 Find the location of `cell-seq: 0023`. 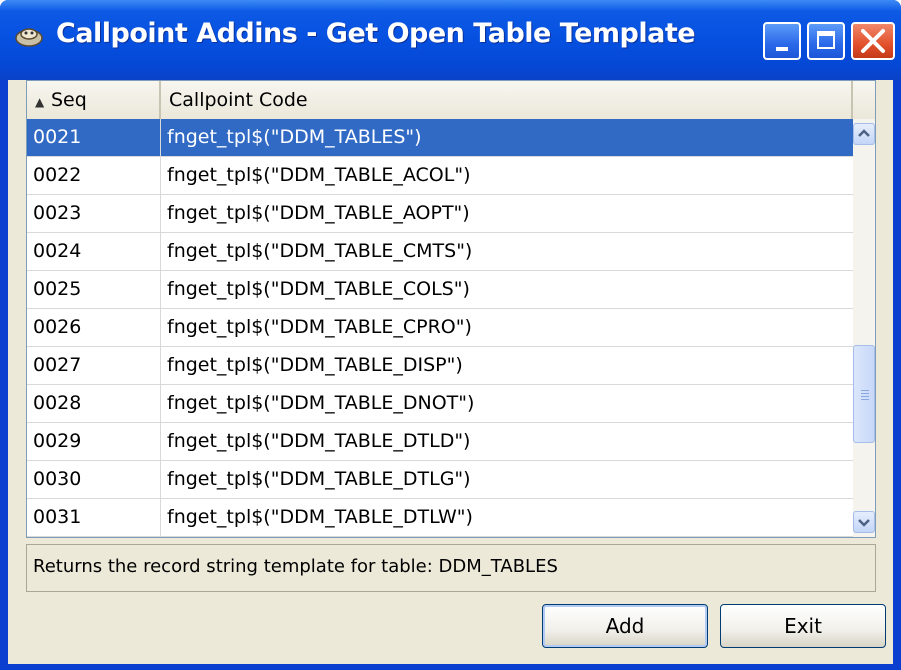

cell-seq: 0023 is located at coordinates (94, 213).